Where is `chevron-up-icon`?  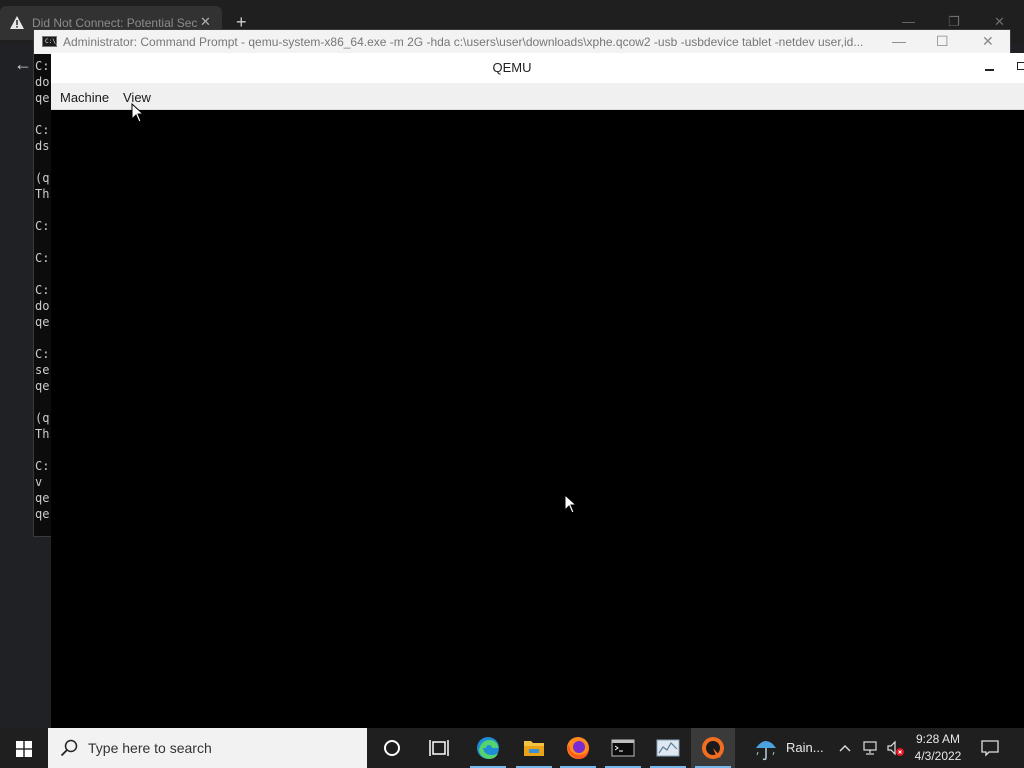 chevron-up-icon is located at coordinates (845, 748).